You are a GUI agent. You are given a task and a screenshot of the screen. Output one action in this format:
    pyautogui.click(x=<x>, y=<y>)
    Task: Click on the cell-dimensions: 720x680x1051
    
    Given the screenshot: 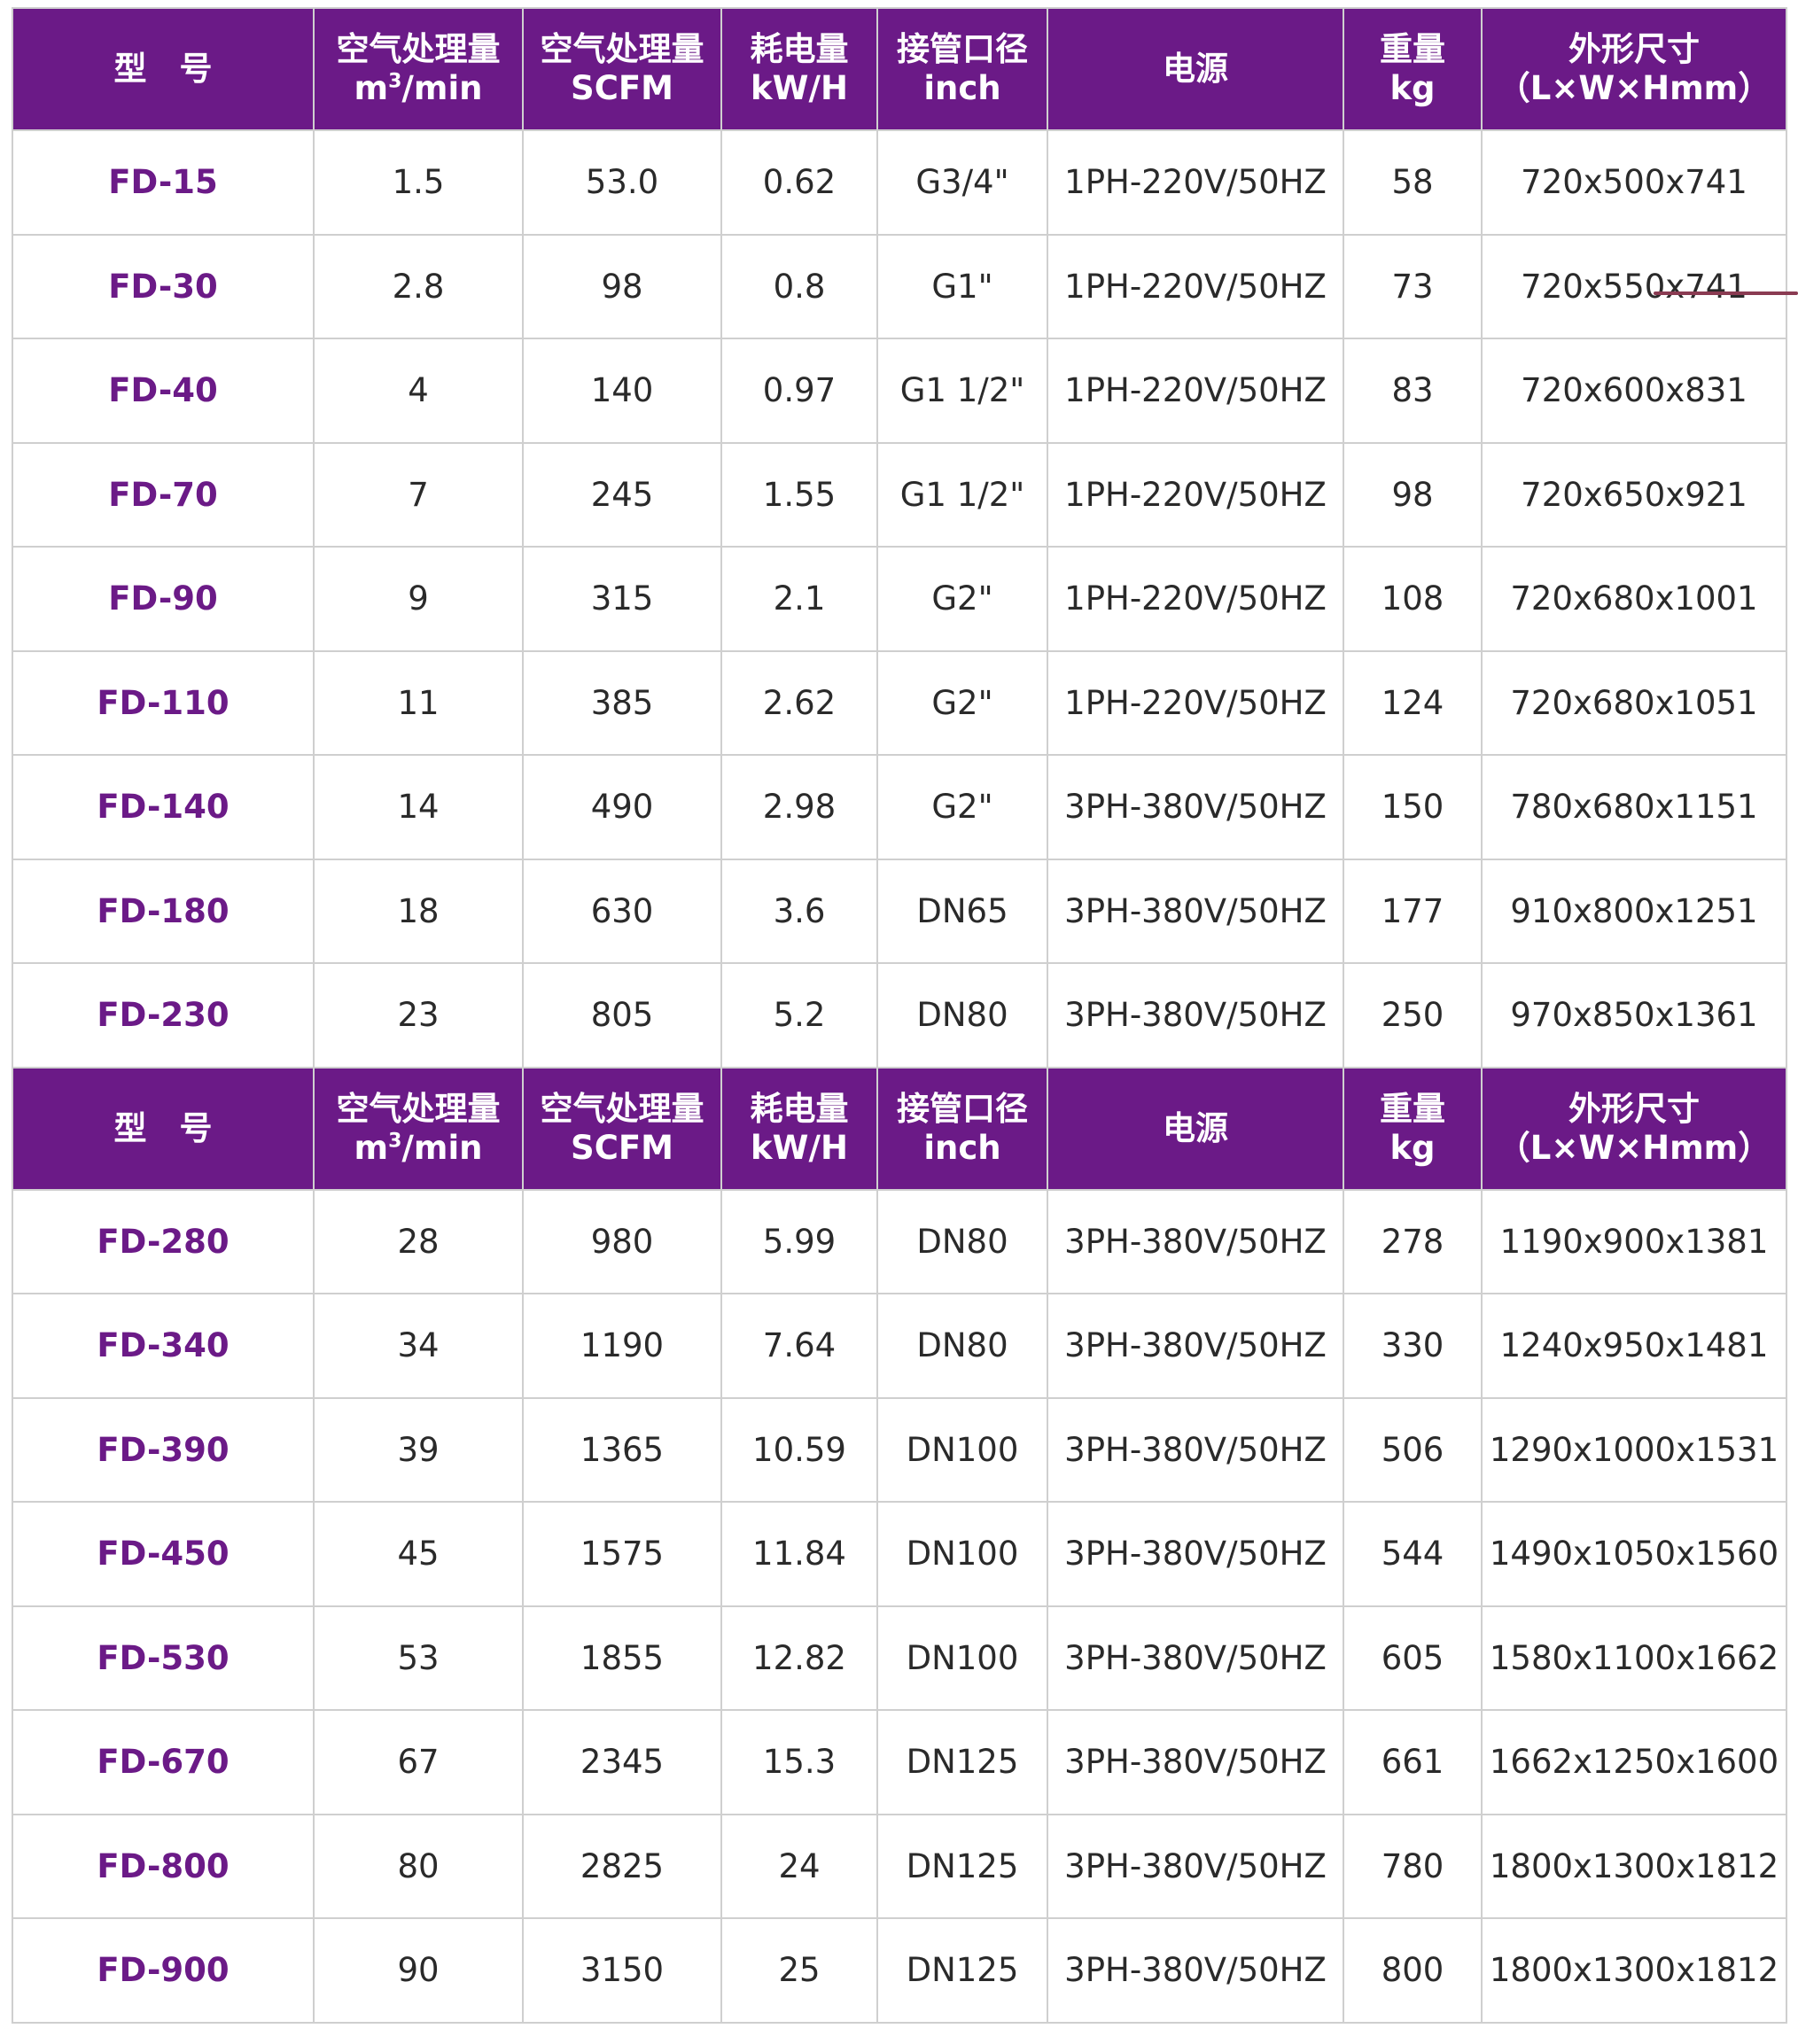 What is the action you would take?
    pyautogui.click(x=1634, y=702)
    